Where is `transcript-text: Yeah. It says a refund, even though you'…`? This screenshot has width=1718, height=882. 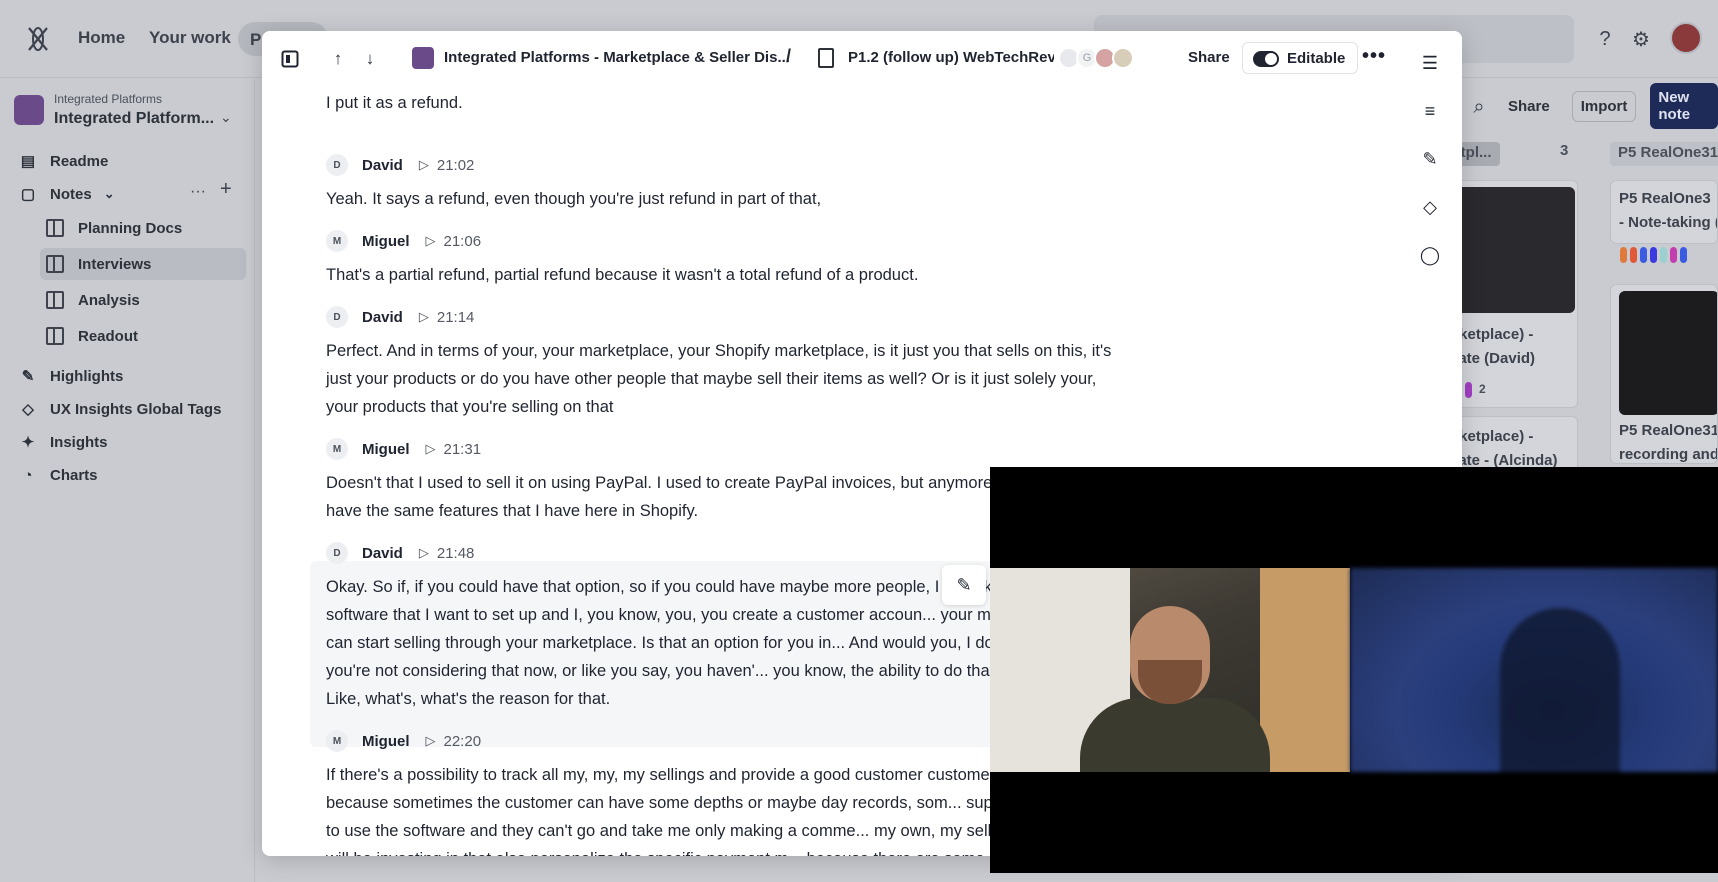 transcript-text: Yeah. It says a refund, even though you'… is located at coordinates (721, 199).